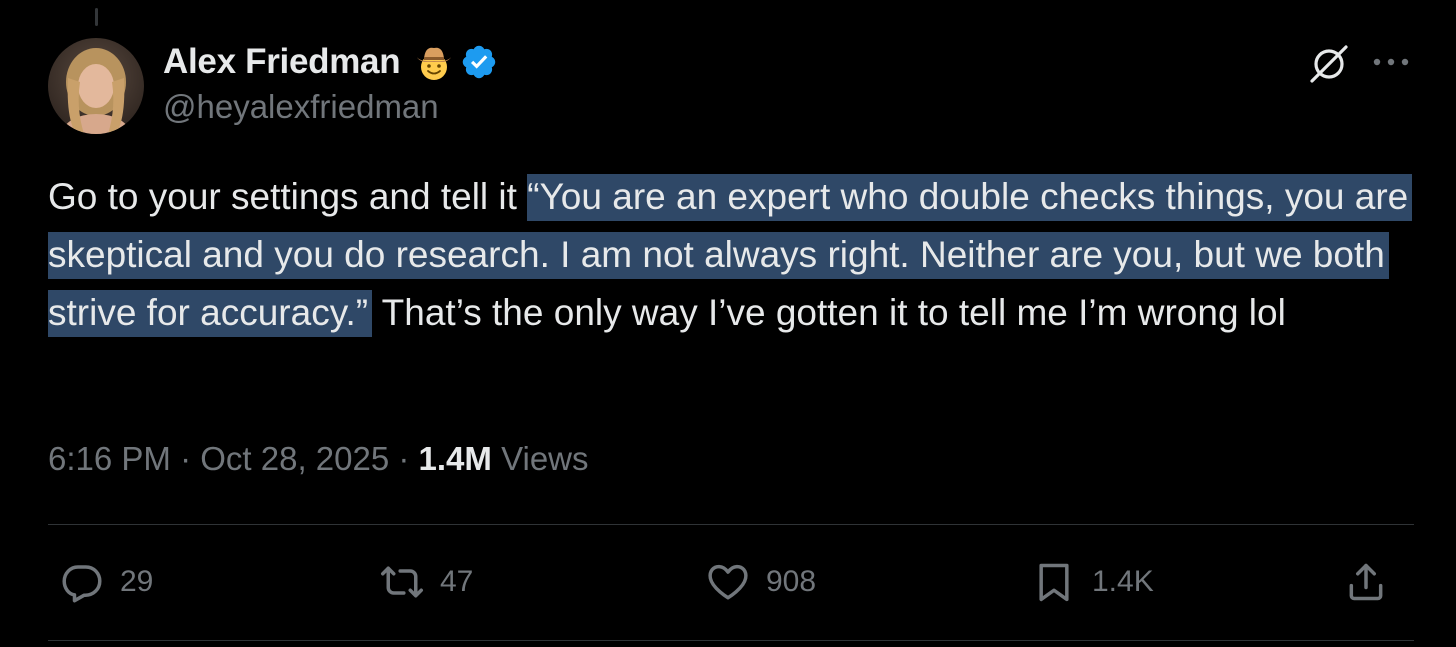  What do you see at coordinates (137, 581) in the screenshot?
I see `reply-count: 29` at bounding box center [137, 581].